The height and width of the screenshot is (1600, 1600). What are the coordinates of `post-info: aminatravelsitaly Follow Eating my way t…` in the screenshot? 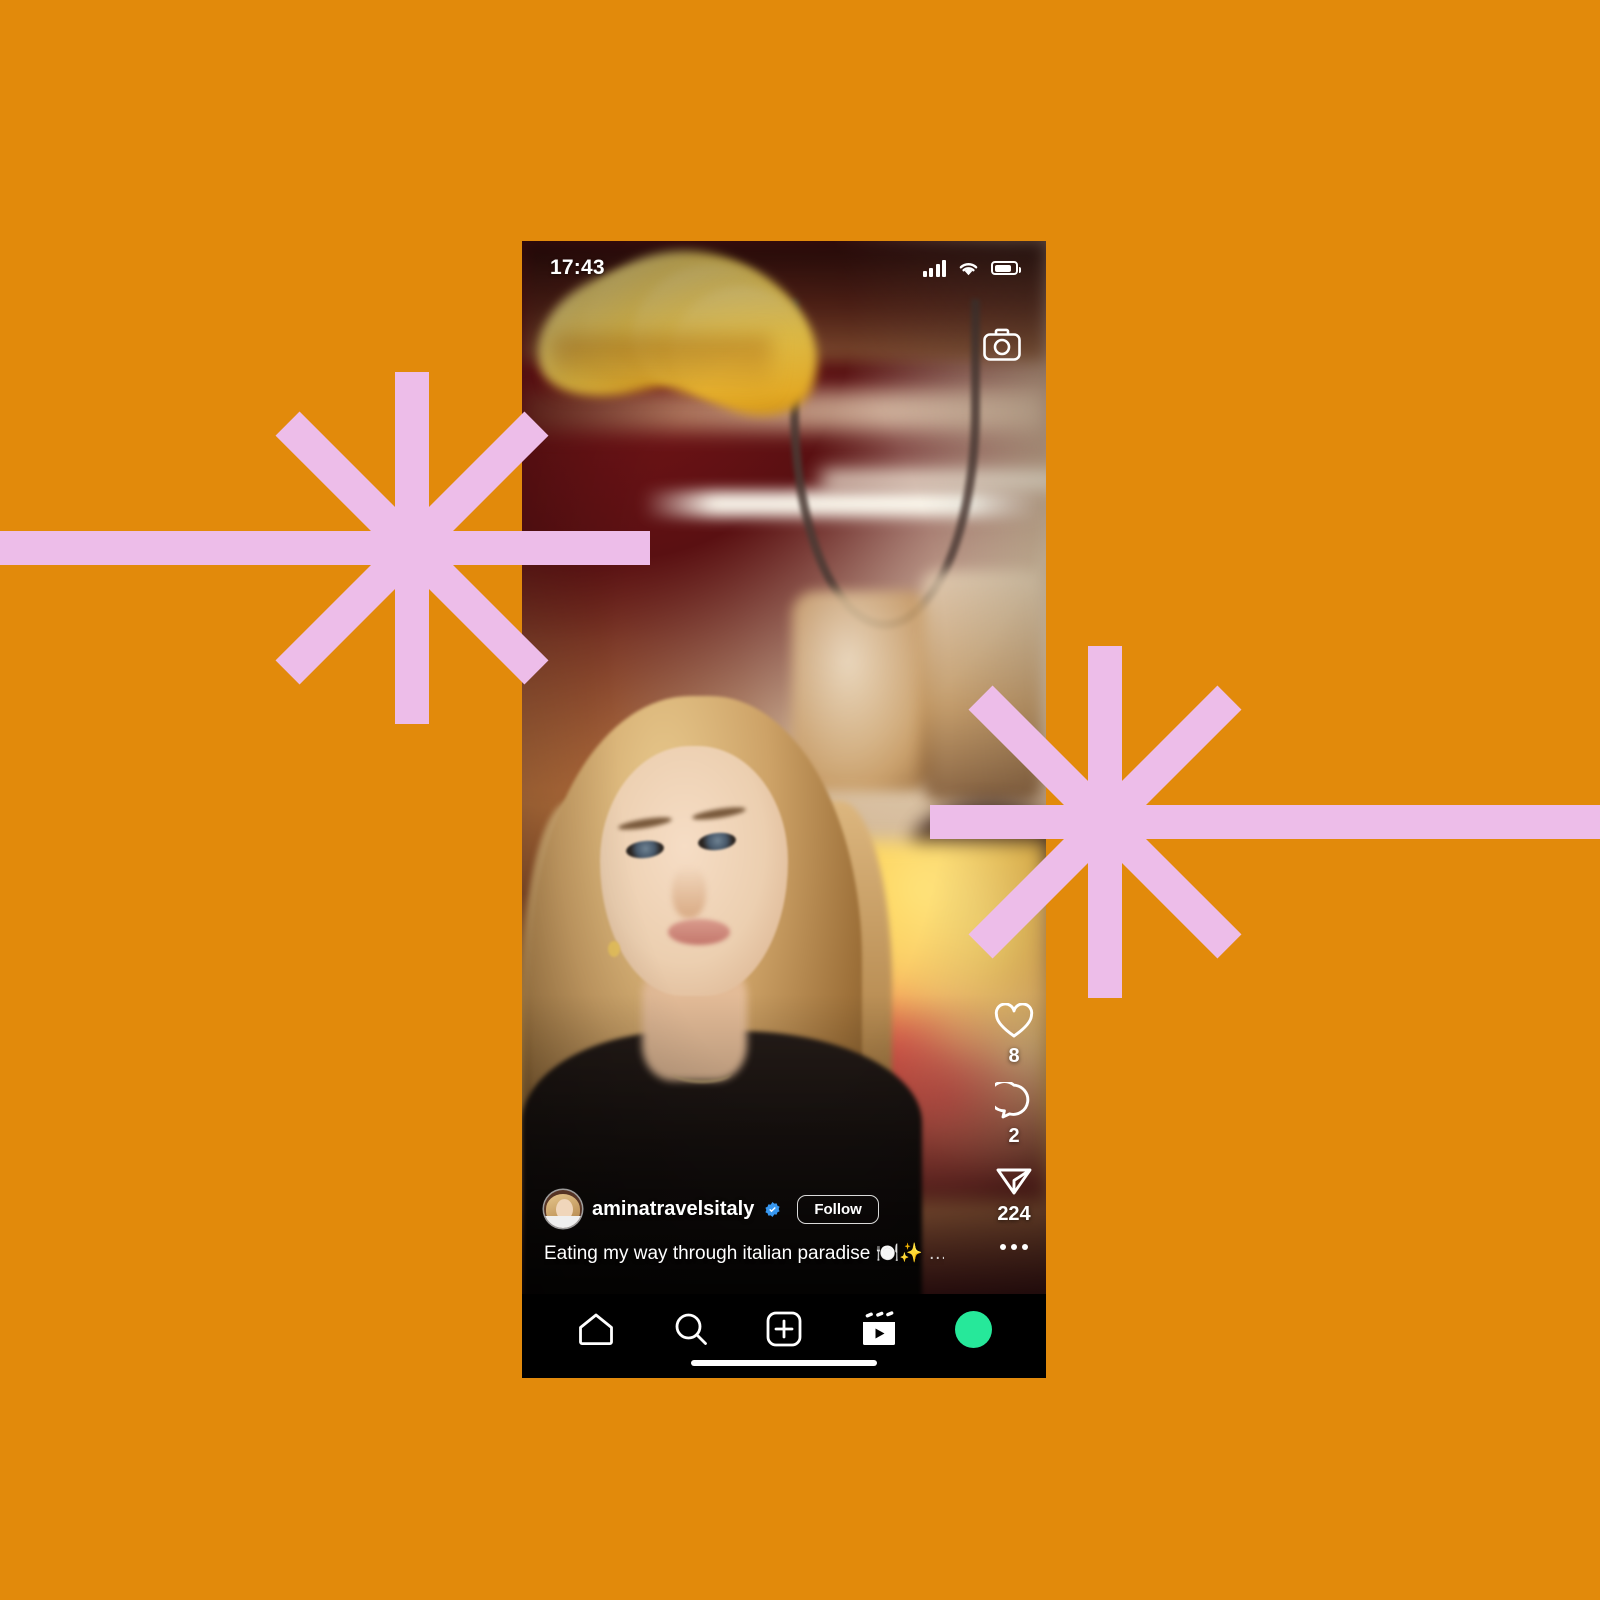 It's located at (744, 1228).